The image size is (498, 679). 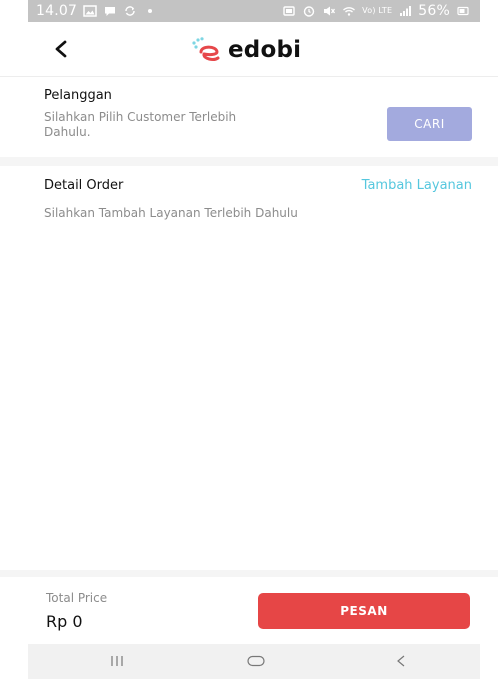 I want to click on signal-icon, so click(x=405, y=11).